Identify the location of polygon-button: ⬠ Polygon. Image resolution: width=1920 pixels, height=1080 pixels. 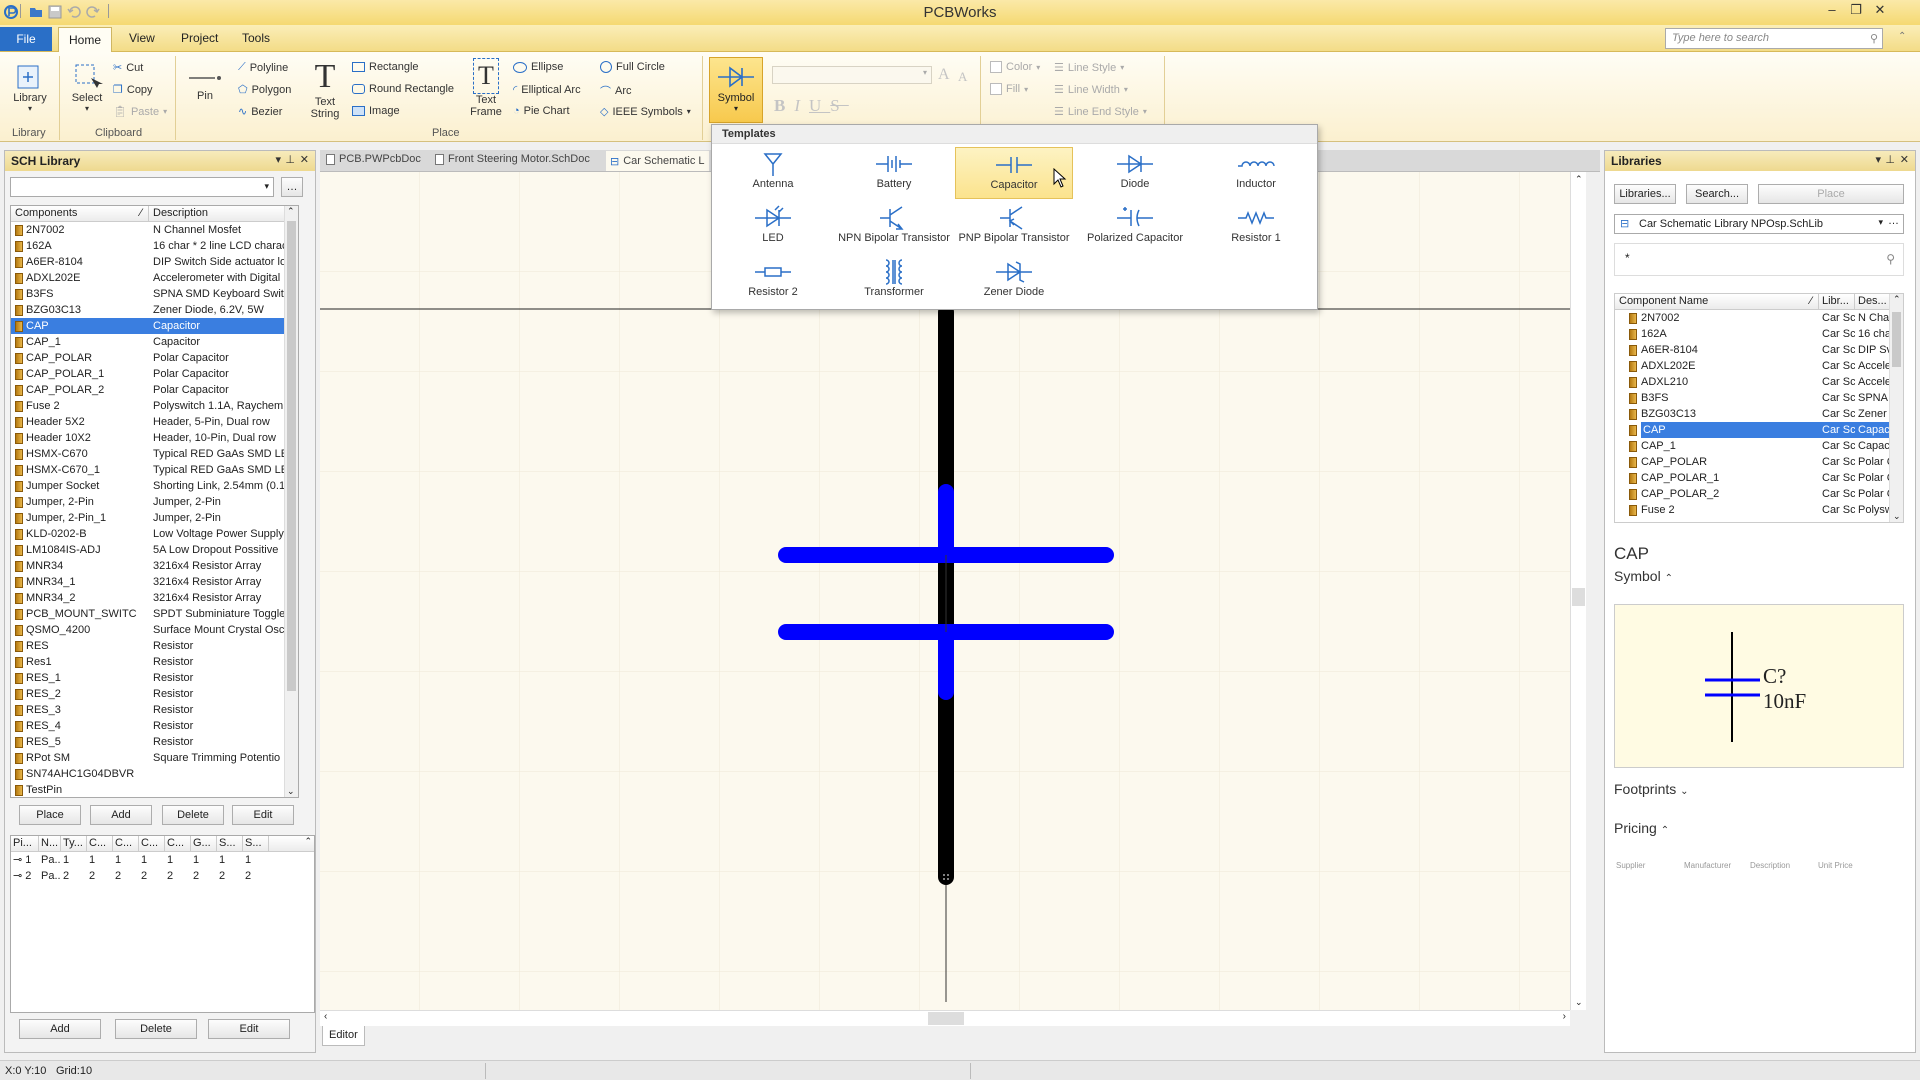
(264, 90).